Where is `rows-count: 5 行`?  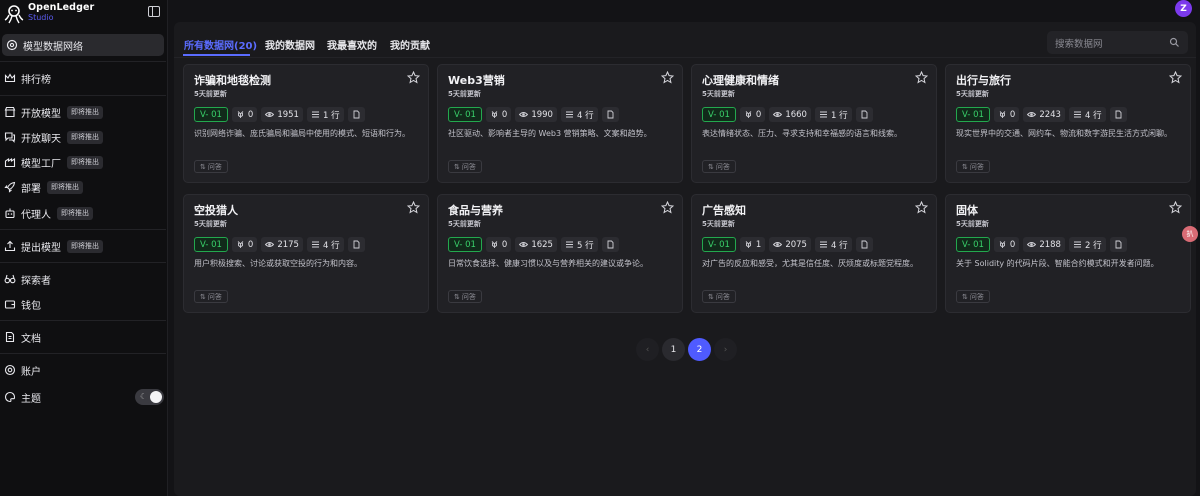
rows-count: 5 行 is located at coordinates (585, 245).